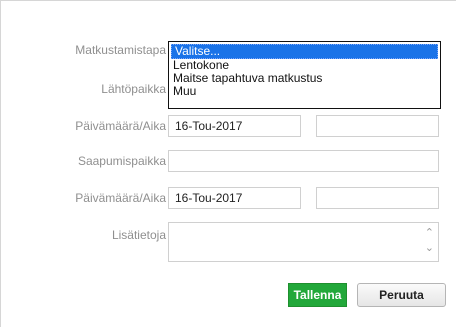 The height and width of the screenshot is (327, 456). I want to click on travel-mode-option: Maitse tapahtuva matkustus, so click(304, 78).